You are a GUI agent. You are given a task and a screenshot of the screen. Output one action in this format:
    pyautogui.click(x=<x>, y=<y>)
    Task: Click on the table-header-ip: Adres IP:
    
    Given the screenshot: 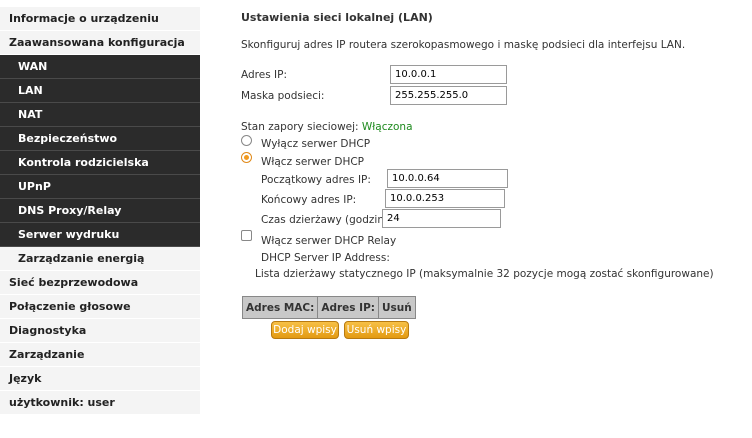 What is the action you would take?
    pyautogui.click(x=348, y=307)
    